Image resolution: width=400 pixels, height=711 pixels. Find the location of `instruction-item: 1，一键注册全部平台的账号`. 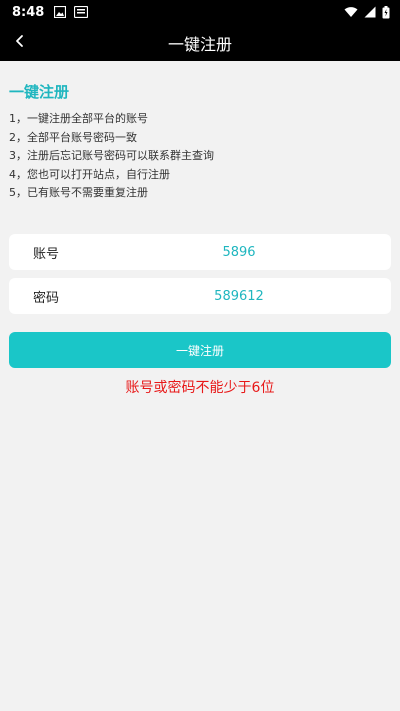

instruction-item: 1，一键注册全部平台的账号 is located at coordinates (78, 118).